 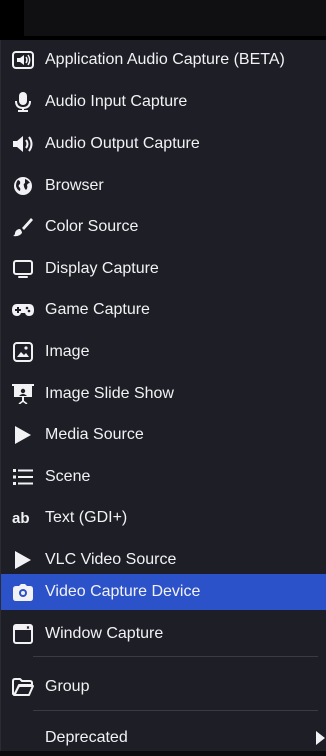 I want to click on menu-item-group: Group, so click(x=163, y=687).